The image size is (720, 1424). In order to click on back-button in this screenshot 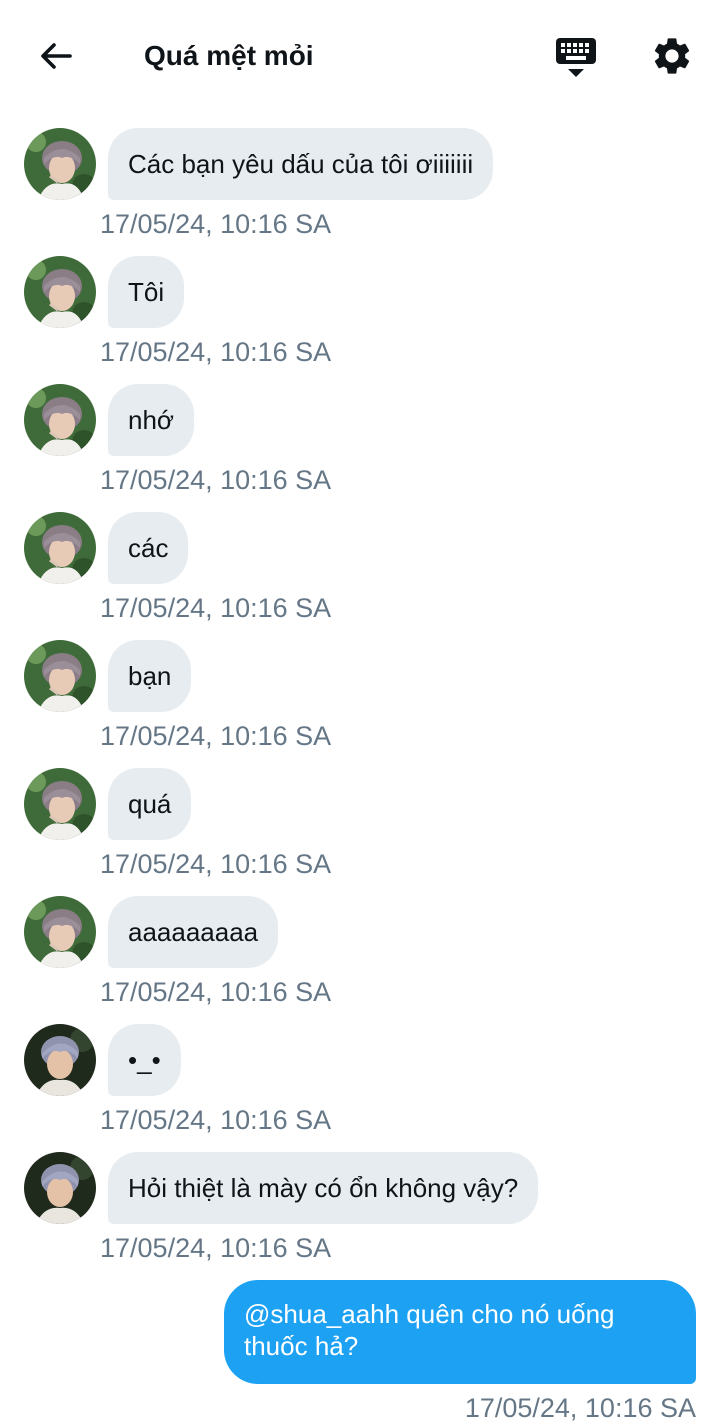, I will do `click(56, 56)`.